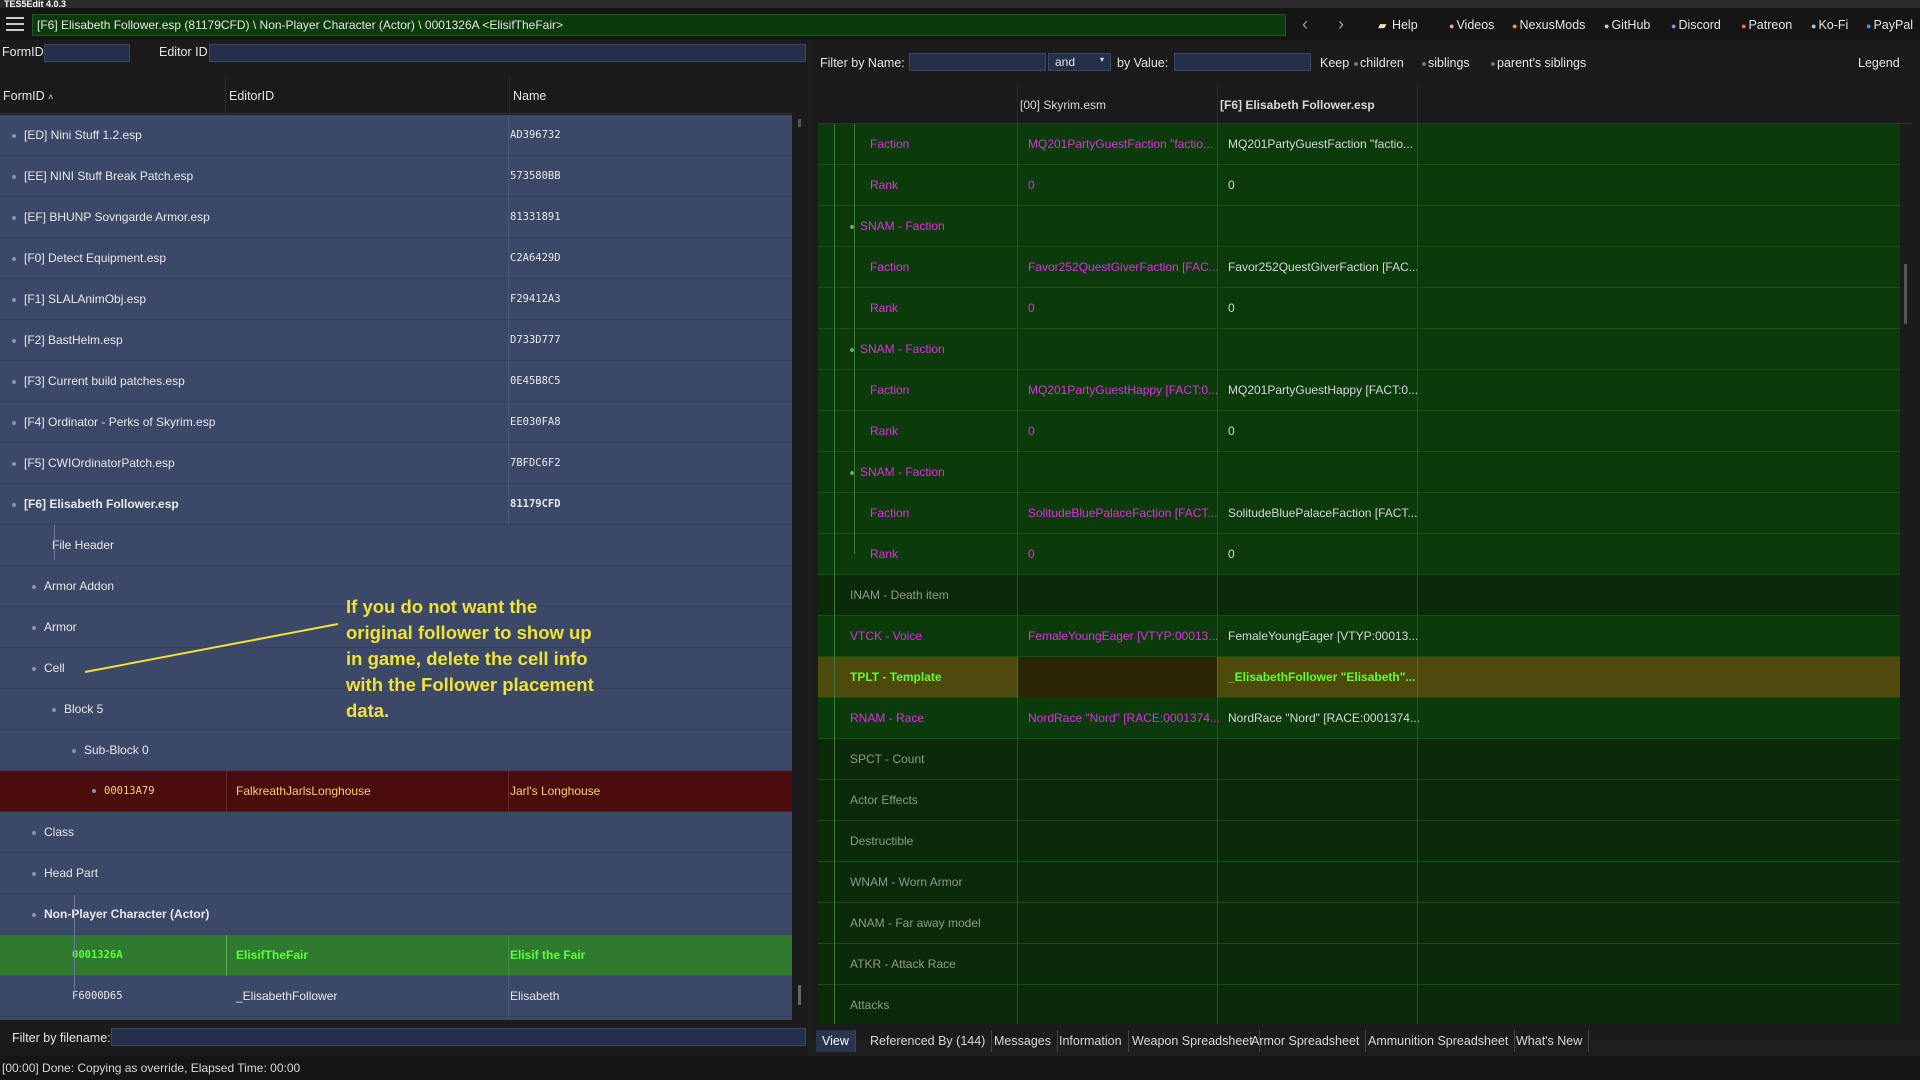 The image size is (1920, 1080). Describe the element at coordinates (977, 62) in the screenshot. I see `filter-by-name-input` at that location.